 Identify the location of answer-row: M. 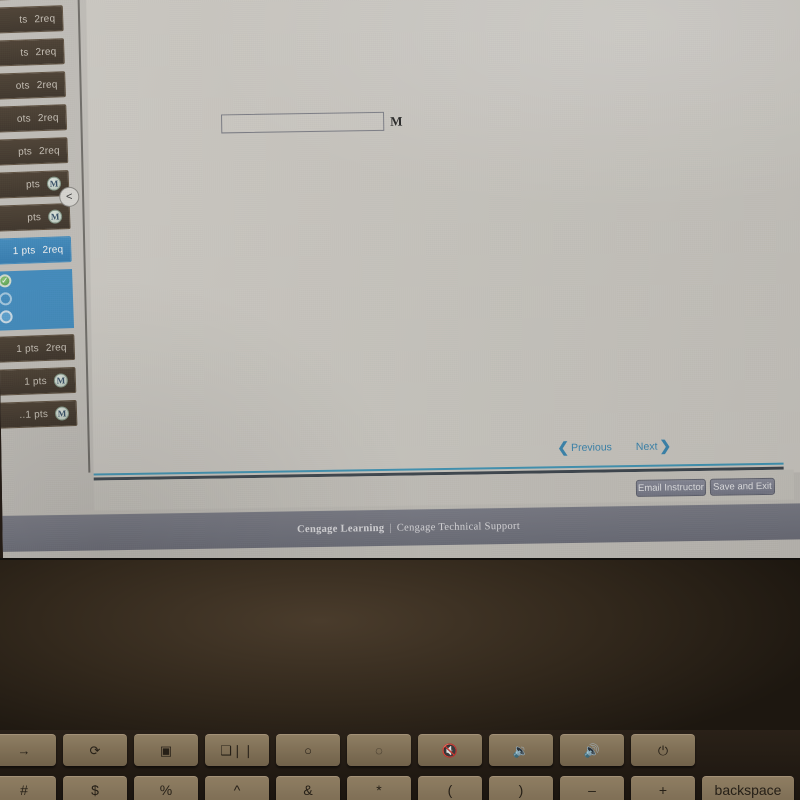
(312, 122).